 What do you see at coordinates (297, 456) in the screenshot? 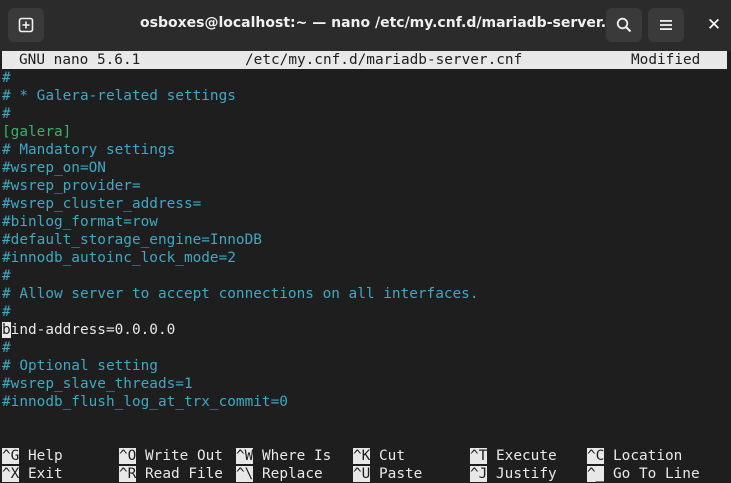
I see `shortcut-label: Where Is` at bounding box center [297, 456].